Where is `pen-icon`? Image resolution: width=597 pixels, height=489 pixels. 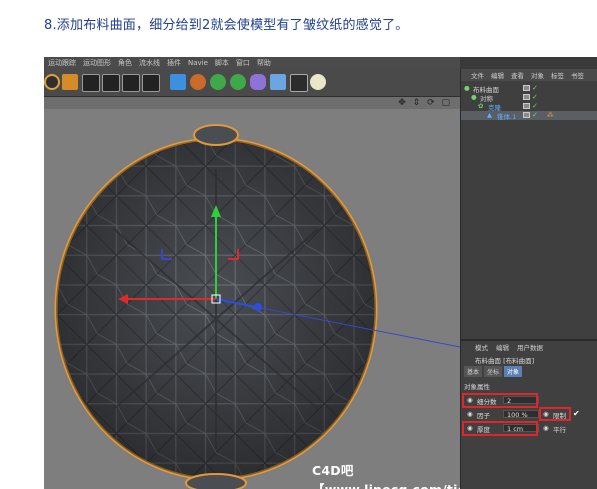 pen-icon is located at coordinates (198, 82).